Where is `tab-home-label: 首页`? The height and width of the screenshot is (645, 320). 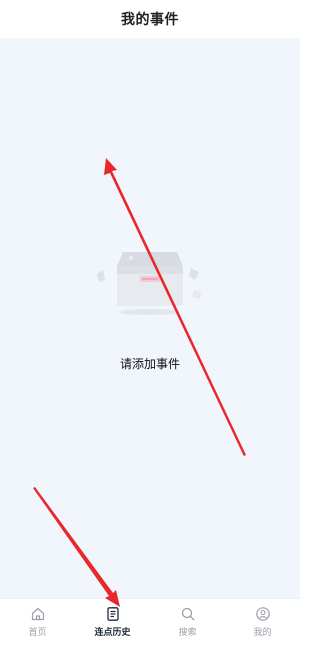 tab-home-label: 首页 is located at coordinates (37, 633).